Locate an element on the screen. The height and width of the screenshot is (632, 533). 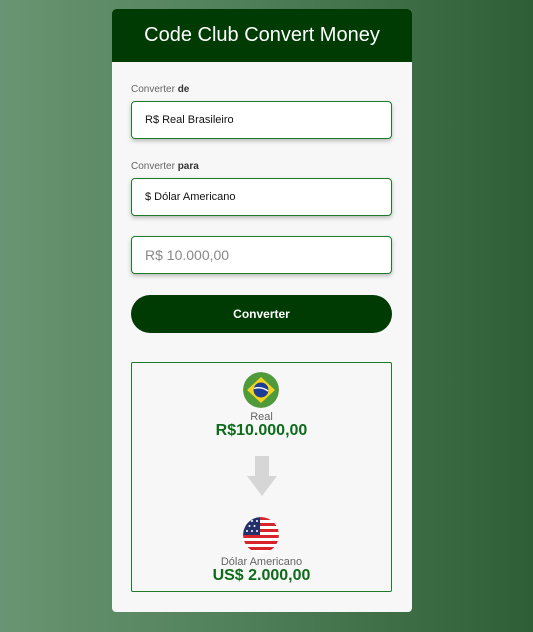
to-currency-value: $ Dólar Americano is located at coordinates (190, 197).